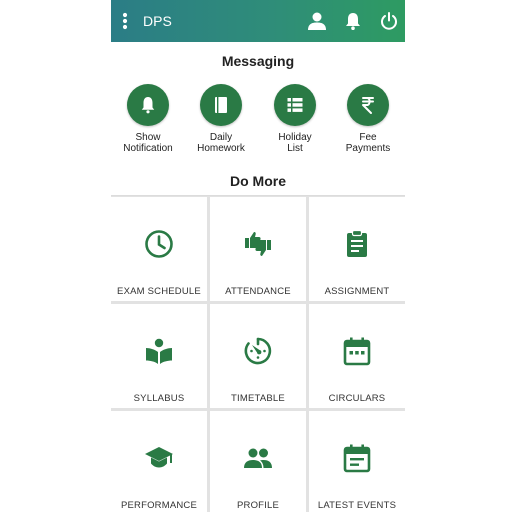 The image size is (512, 512). I want to click on clock-icon, so click(159, 244).